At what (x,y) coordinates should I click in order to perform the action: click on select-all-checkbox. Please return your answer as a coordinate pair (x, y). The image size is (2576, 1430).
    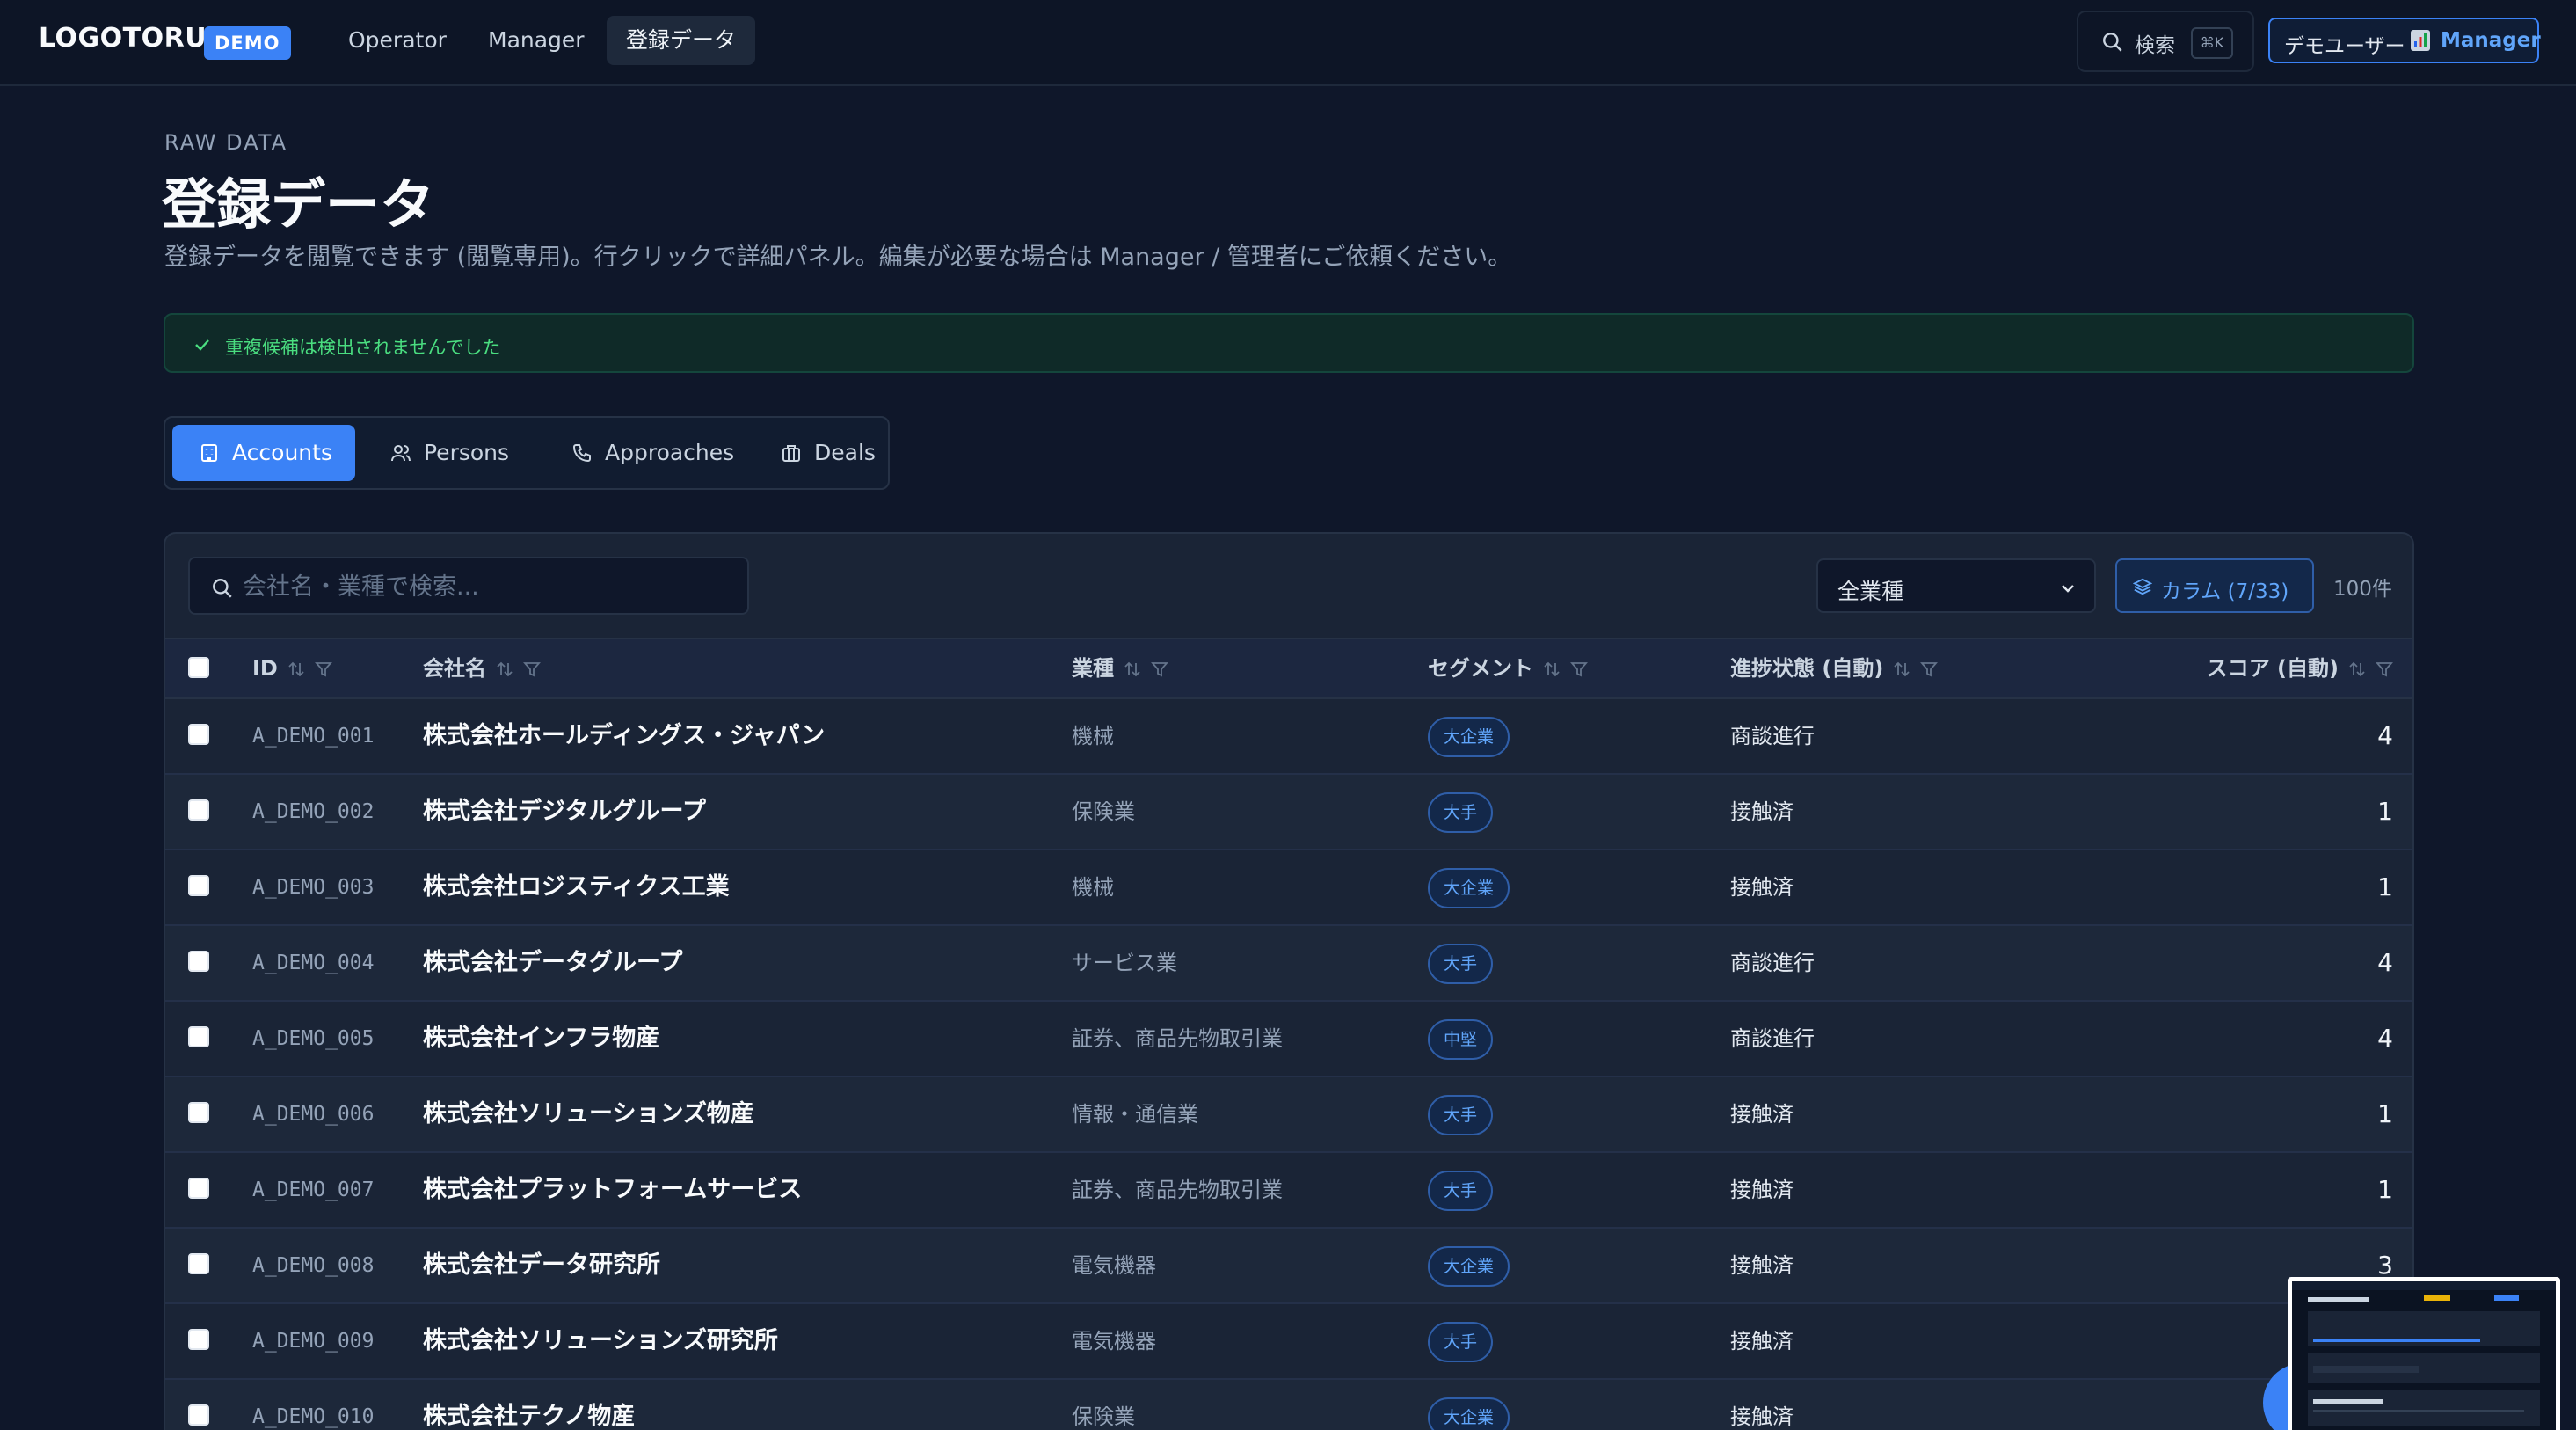
    Looking at the image, I should click on (198, 667).